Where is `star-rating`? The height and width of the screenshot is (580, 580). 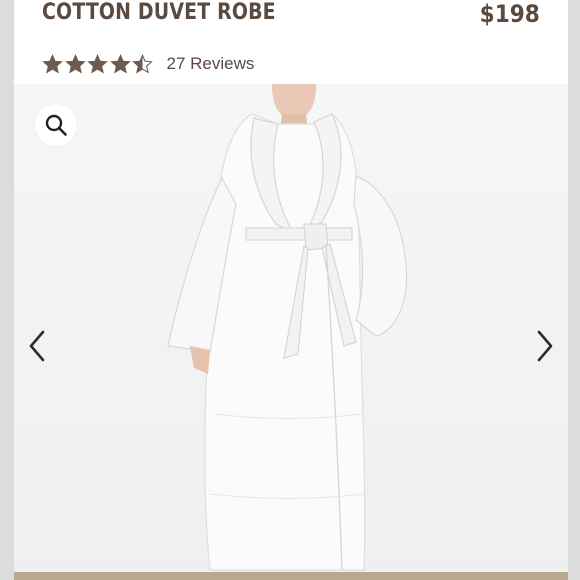
star-rating is located at coordinates (98, 64).